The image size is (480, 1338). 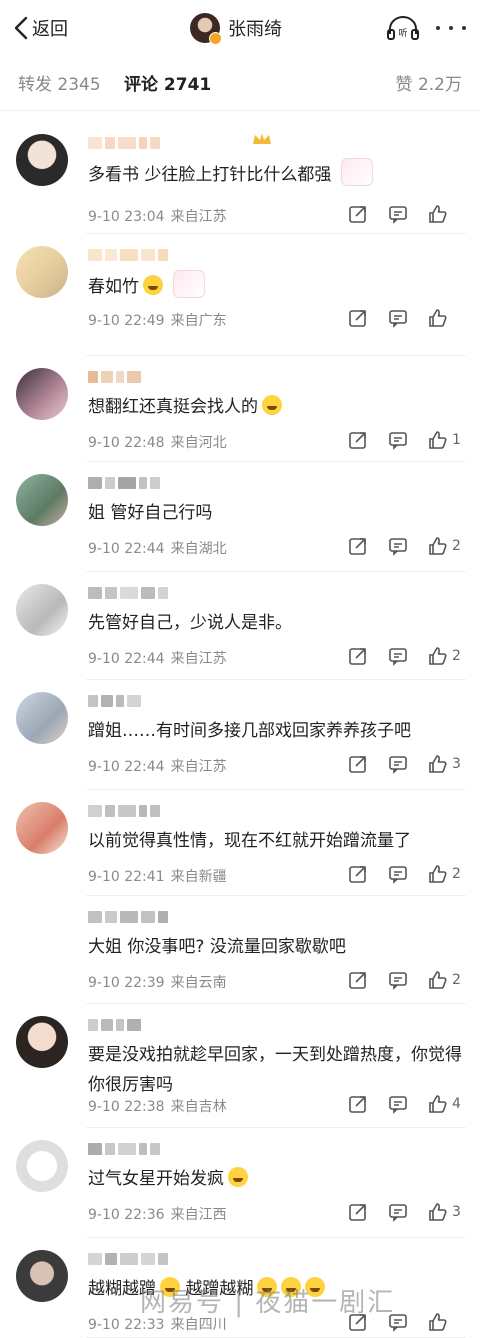 I want to click on comment-body: 春如竹, so click(x=278, y=286).